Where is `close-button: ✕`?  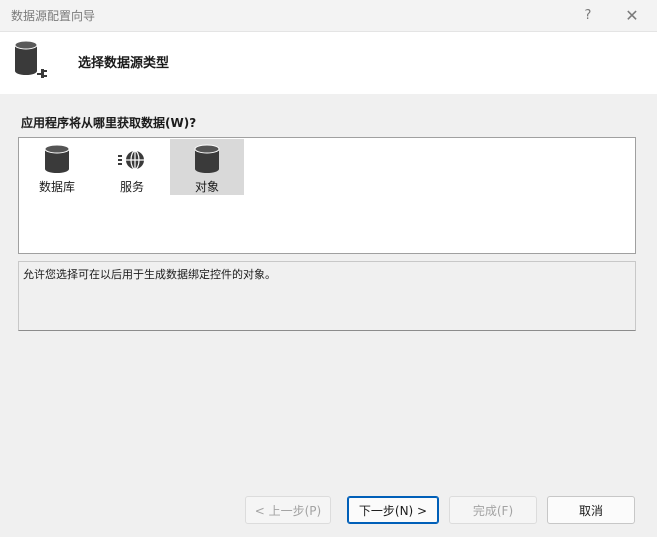
close-button: ✕ is located at coordinates (632, 15).